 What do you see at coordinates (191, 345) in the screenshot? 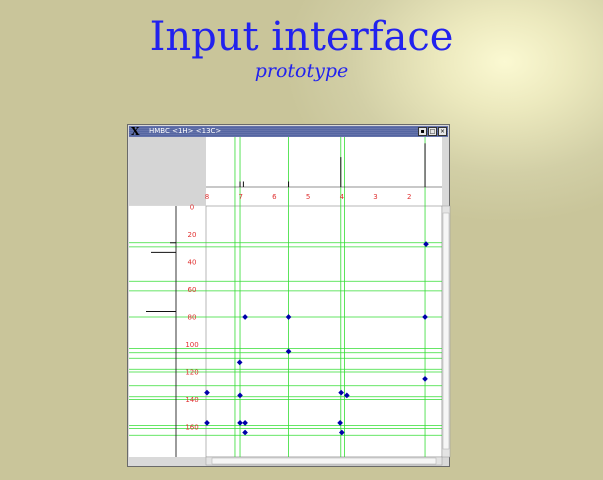
I see `y-tick-label: 100` at bounding box center [191, 345].